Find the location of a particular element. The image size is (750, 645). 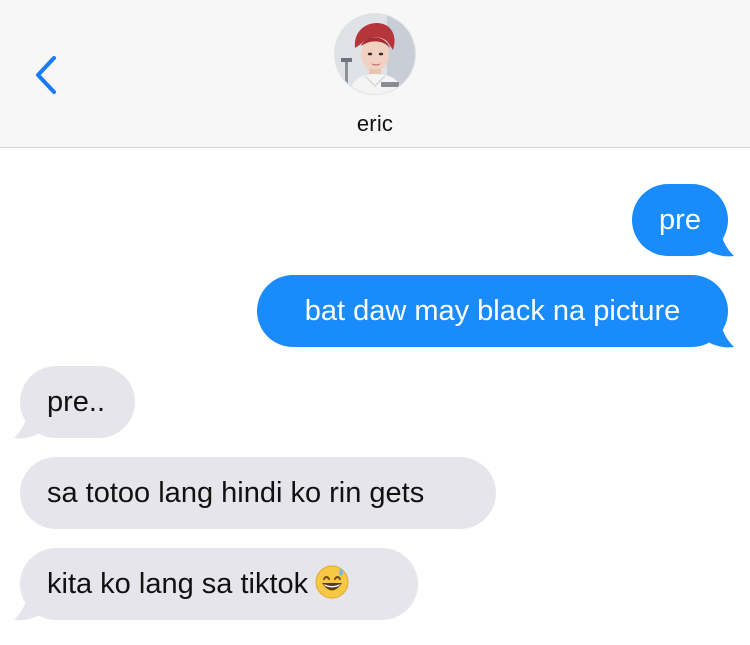

avatar is located at coordinates (375, 54).